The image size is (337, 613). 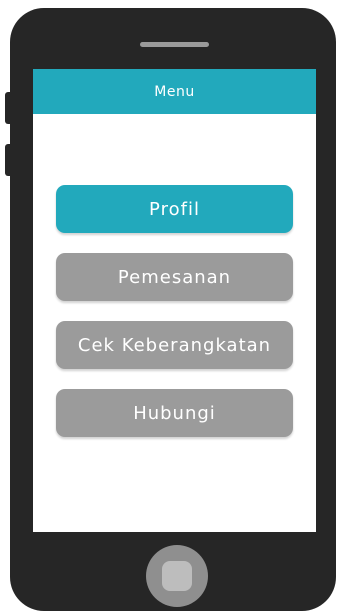 I want to click on home-button, so click(x=177, y=576).